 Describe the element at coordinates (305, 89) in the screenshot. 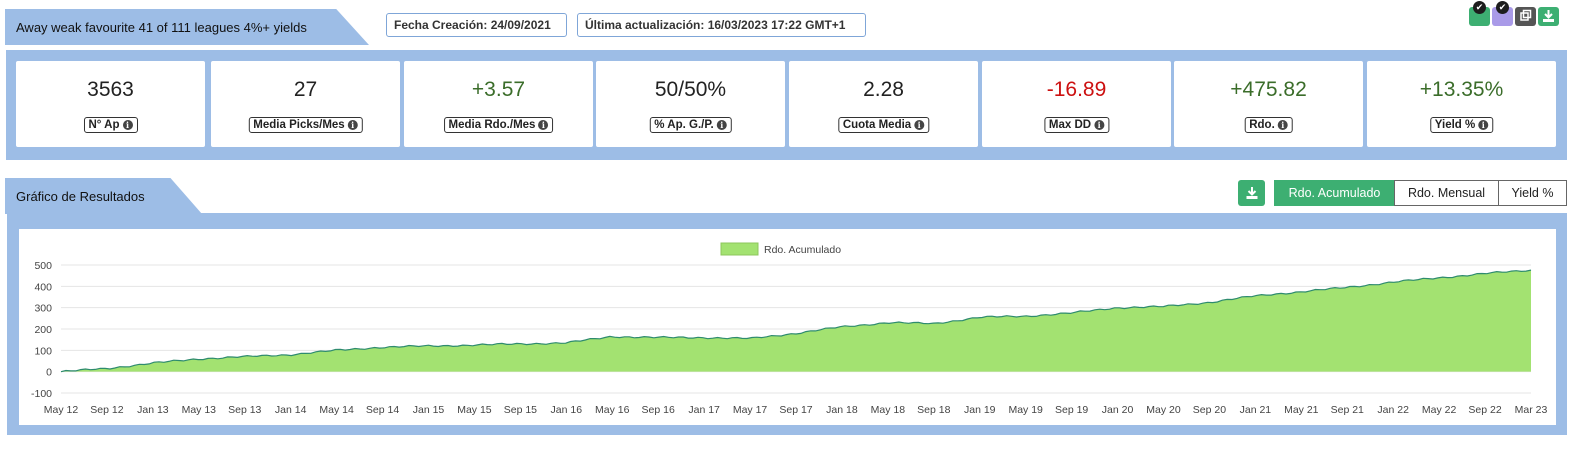

I see `stat-value: 27` at that location.